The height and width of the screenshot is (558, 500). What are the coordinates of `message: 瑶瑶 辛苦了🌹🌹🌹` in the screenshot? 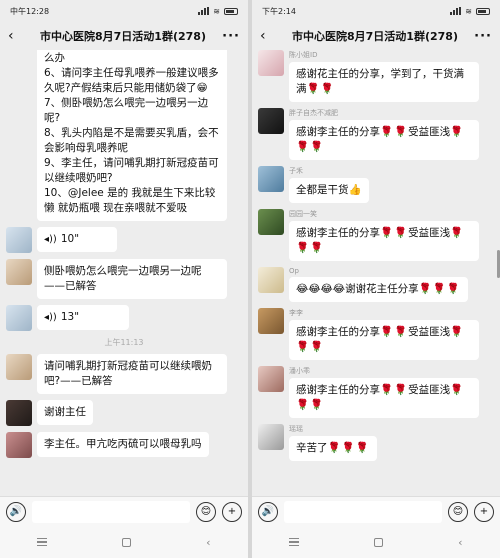 It's located at (376, 442).